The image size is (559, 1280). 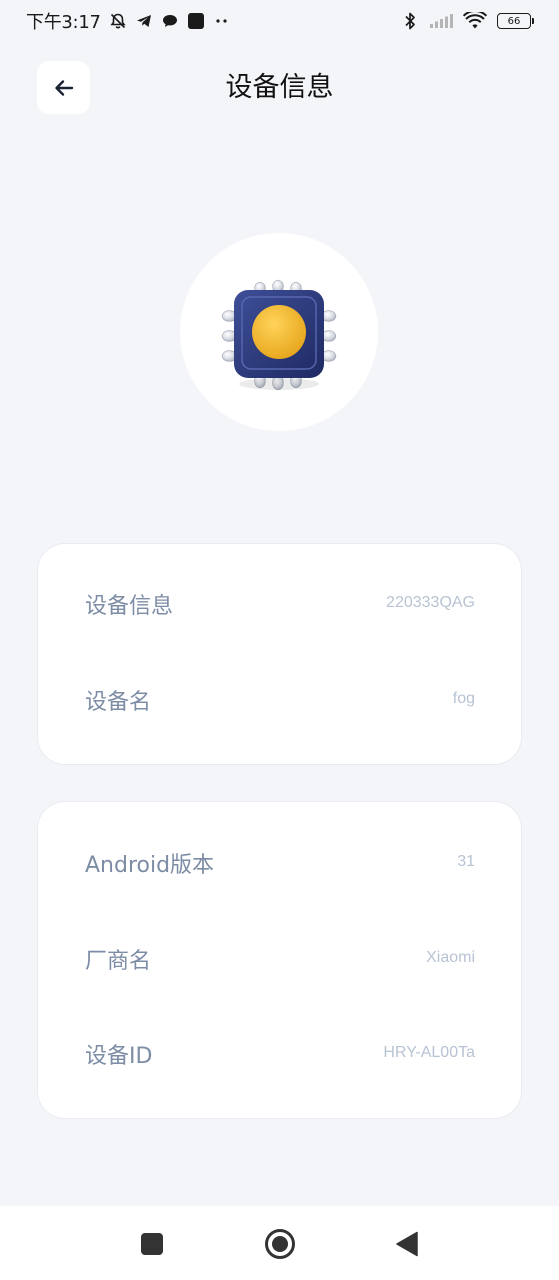 I want to click on home-button, so click(x=280, y=1244).